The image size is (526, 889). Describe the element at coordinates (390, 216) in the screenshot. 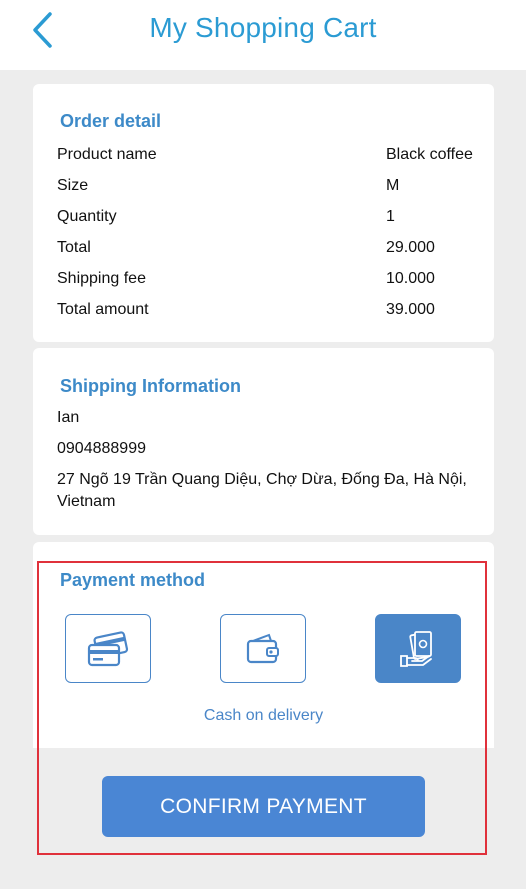

I see `order-row-value: 1` at that location.